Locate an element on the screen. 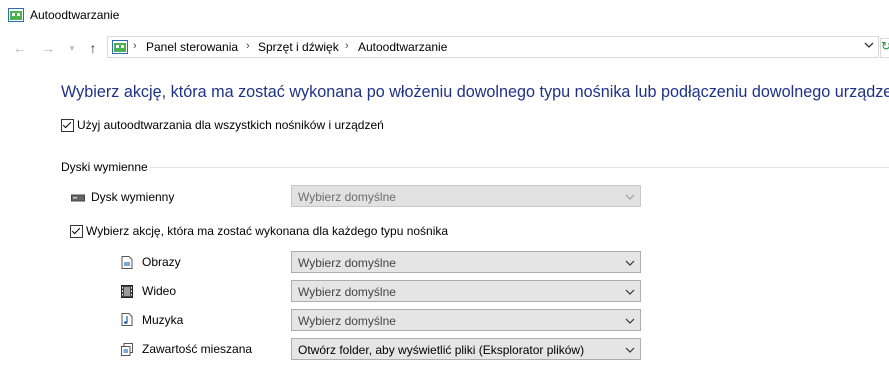 This screenshot has width=889, height=378. removable-drive-label: Dysk wymienny is located at coordinates (133, 197).